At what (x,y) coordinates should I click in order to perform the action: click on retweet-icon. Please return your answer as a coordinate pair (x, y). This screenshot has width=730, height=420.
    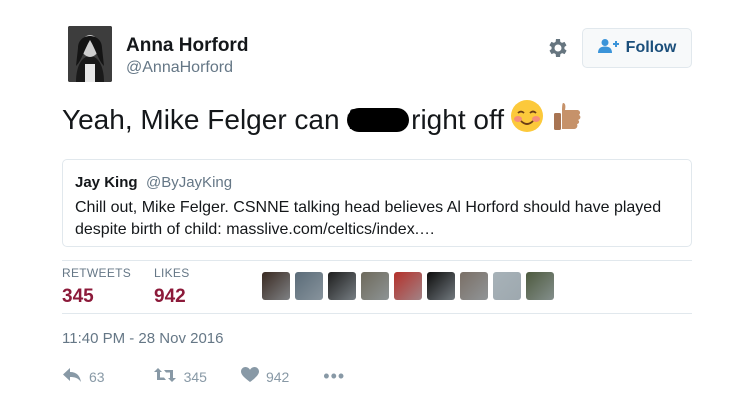
    Looking at the image, I should click on (165, 376).